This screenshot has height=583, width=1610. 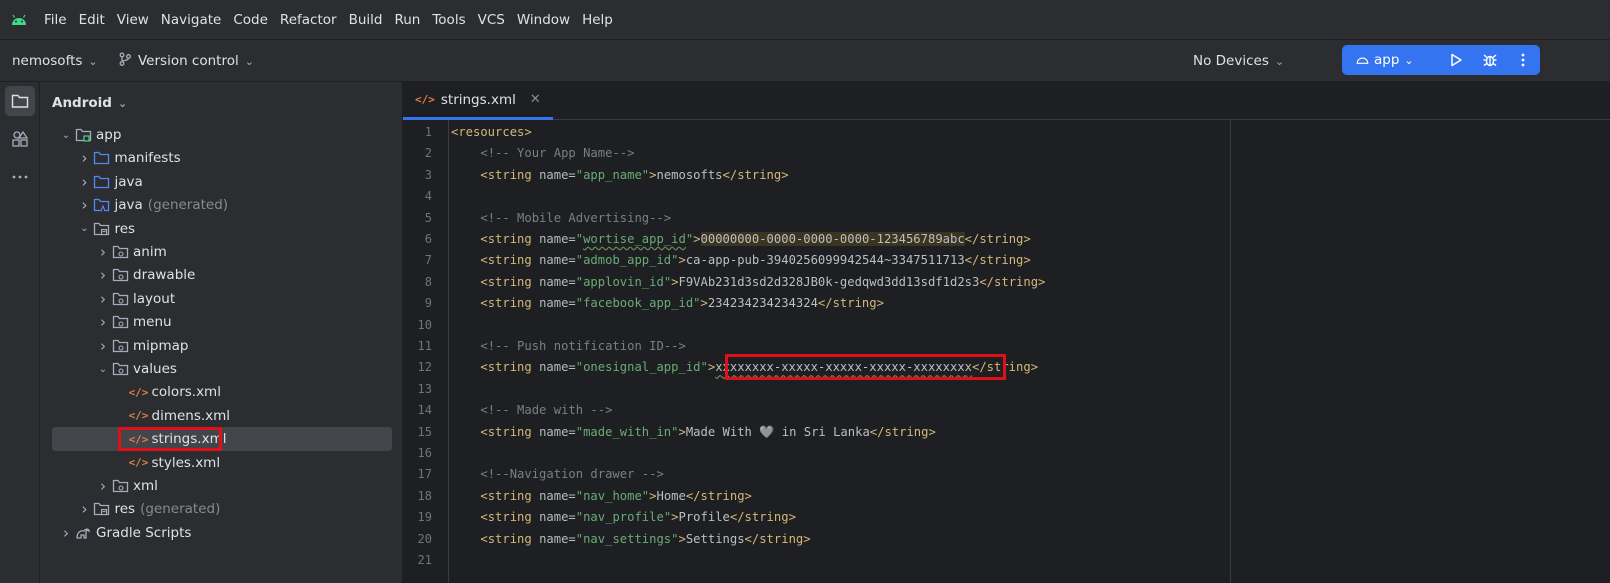 I want to click on menu-window: Window, so click(x=543, y=20).